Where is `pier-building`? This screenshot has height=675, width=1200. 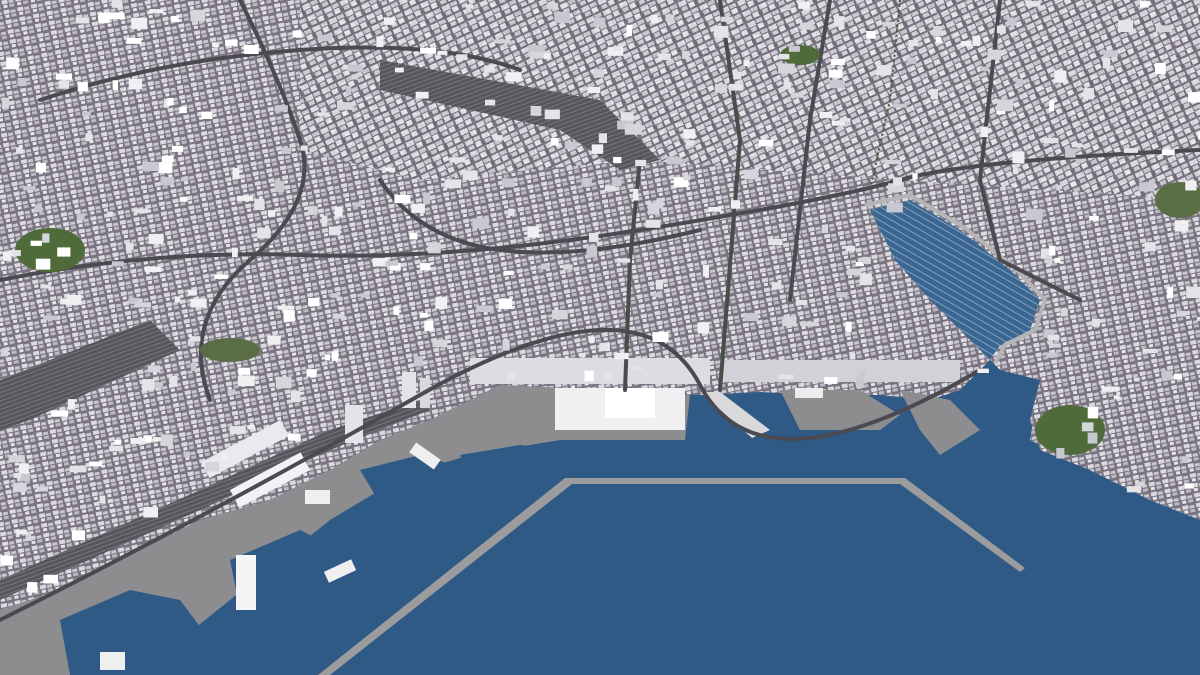
pier-building is located at coordinates (809, 393).